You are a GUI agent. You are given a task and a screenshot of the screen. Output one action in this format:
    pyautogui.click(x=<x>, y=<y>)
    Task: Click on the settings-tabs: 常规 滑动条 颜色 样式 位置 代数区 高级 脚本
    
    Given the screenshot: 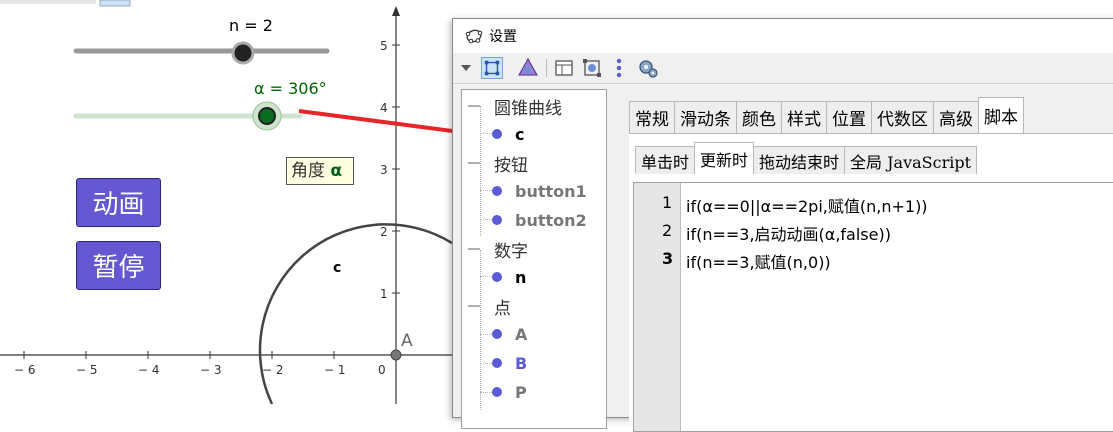 What is the action you would take?
    pyautogui.click(x=826, y=115)
    